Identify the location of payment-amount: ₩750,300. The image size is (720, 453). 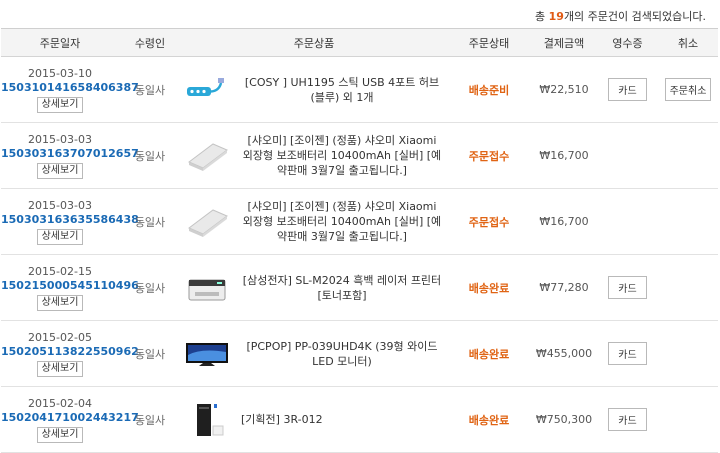
(564, 419).